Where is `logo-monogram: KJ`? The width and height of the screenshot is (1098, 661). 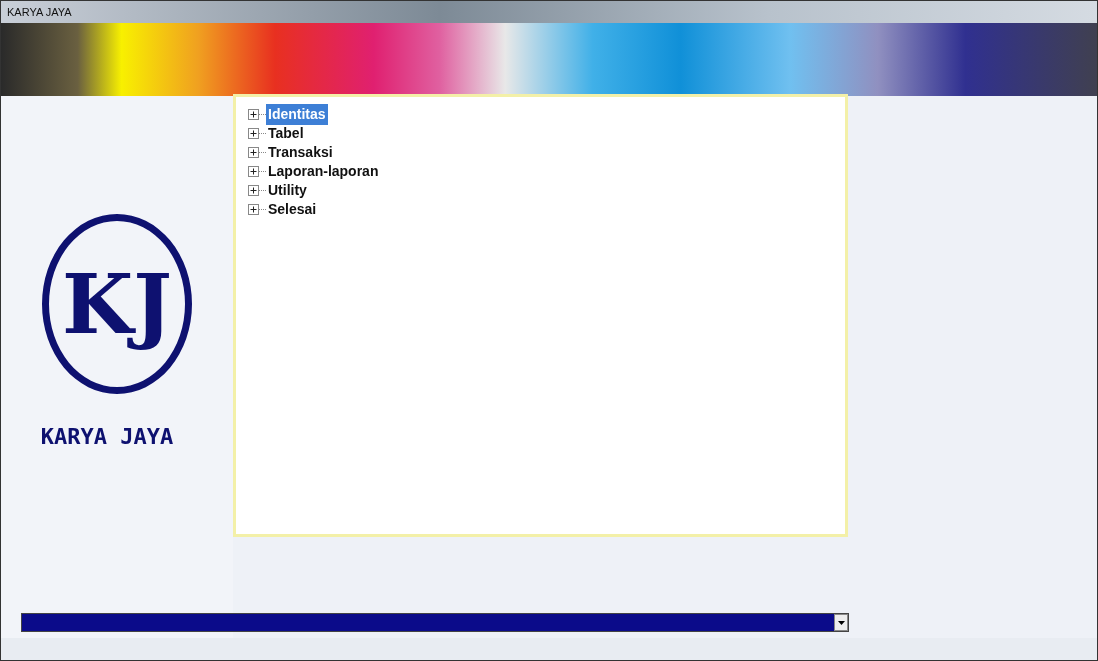
logo-monogram: KJ is located at coordinates (117, 304).